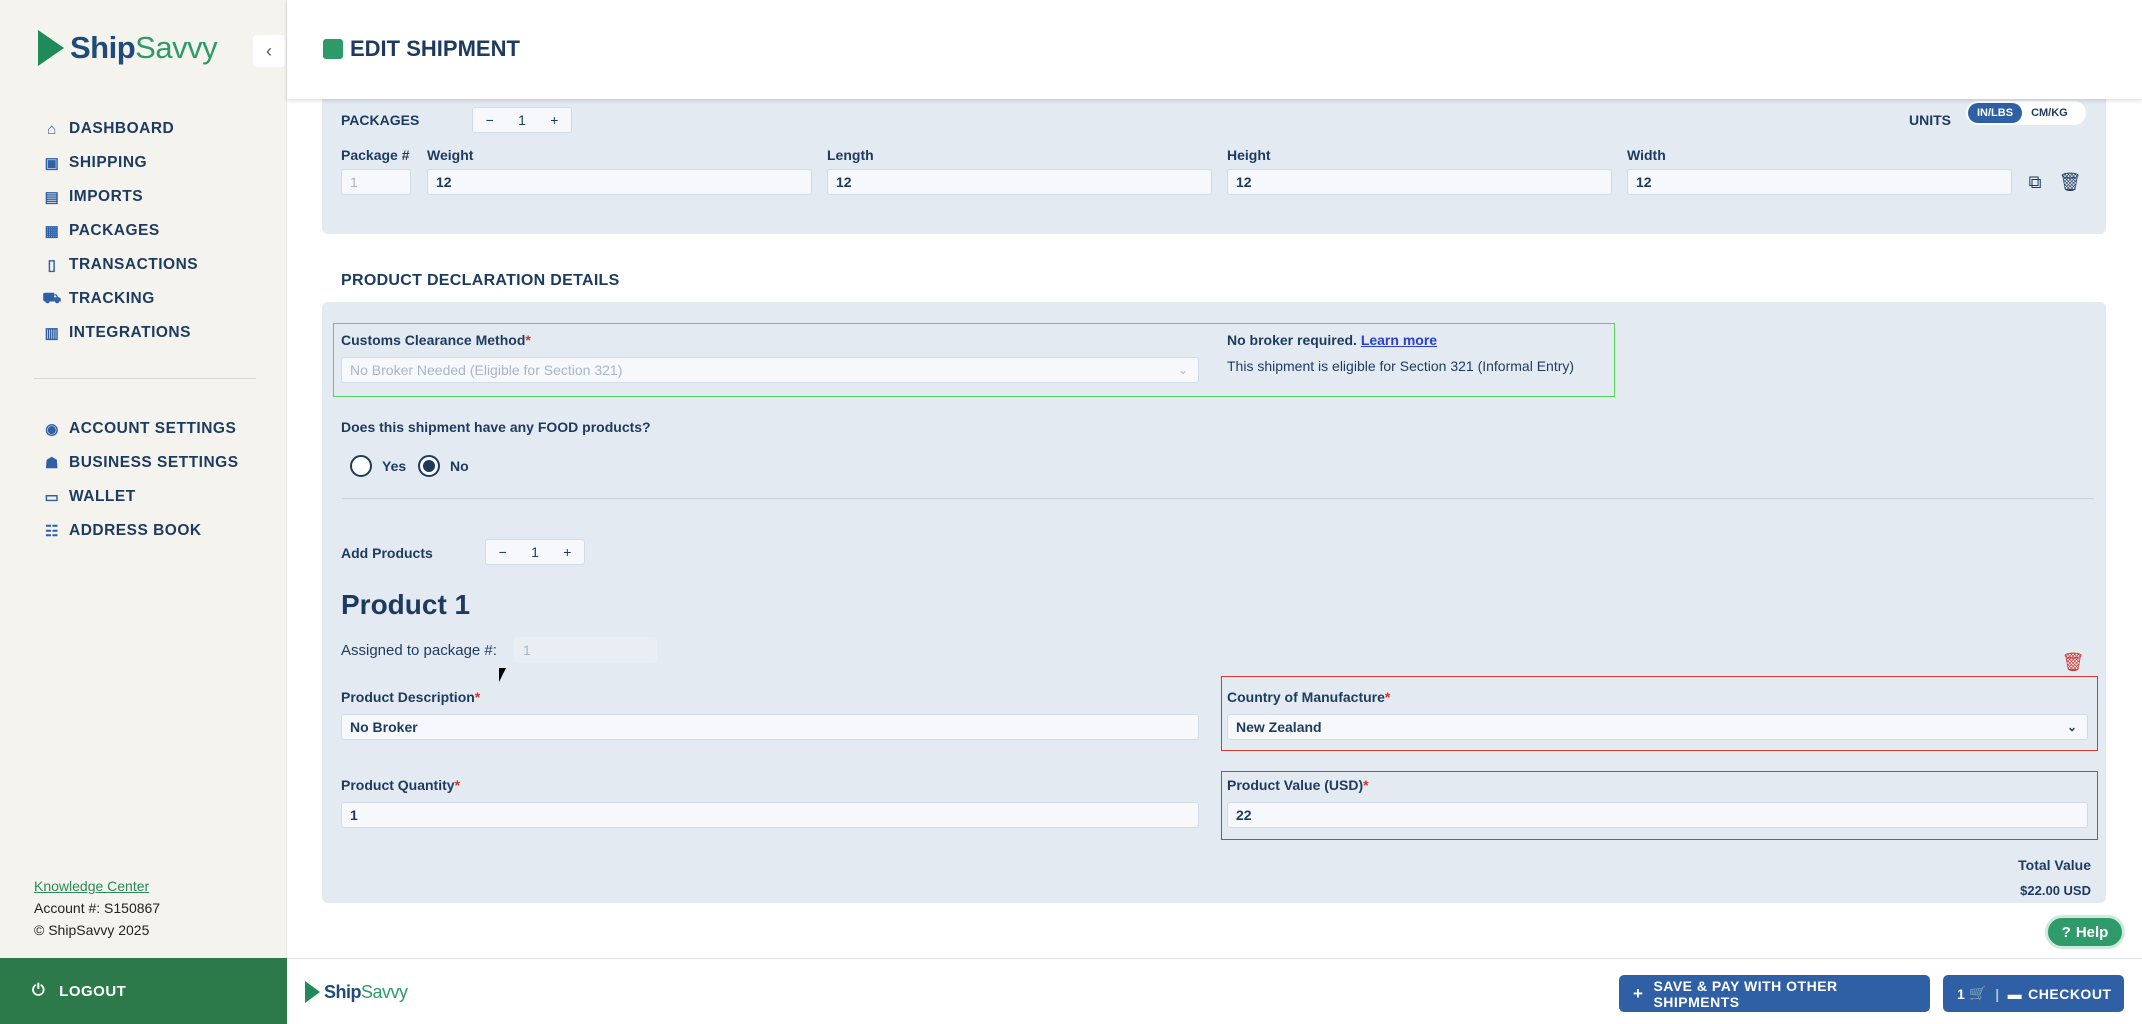 The width and height of the screenshot is (2142, 1024). Describe the element at coordinates (535, 552) in the screenshot. I see `products-stepper: − 1 +` at that location.